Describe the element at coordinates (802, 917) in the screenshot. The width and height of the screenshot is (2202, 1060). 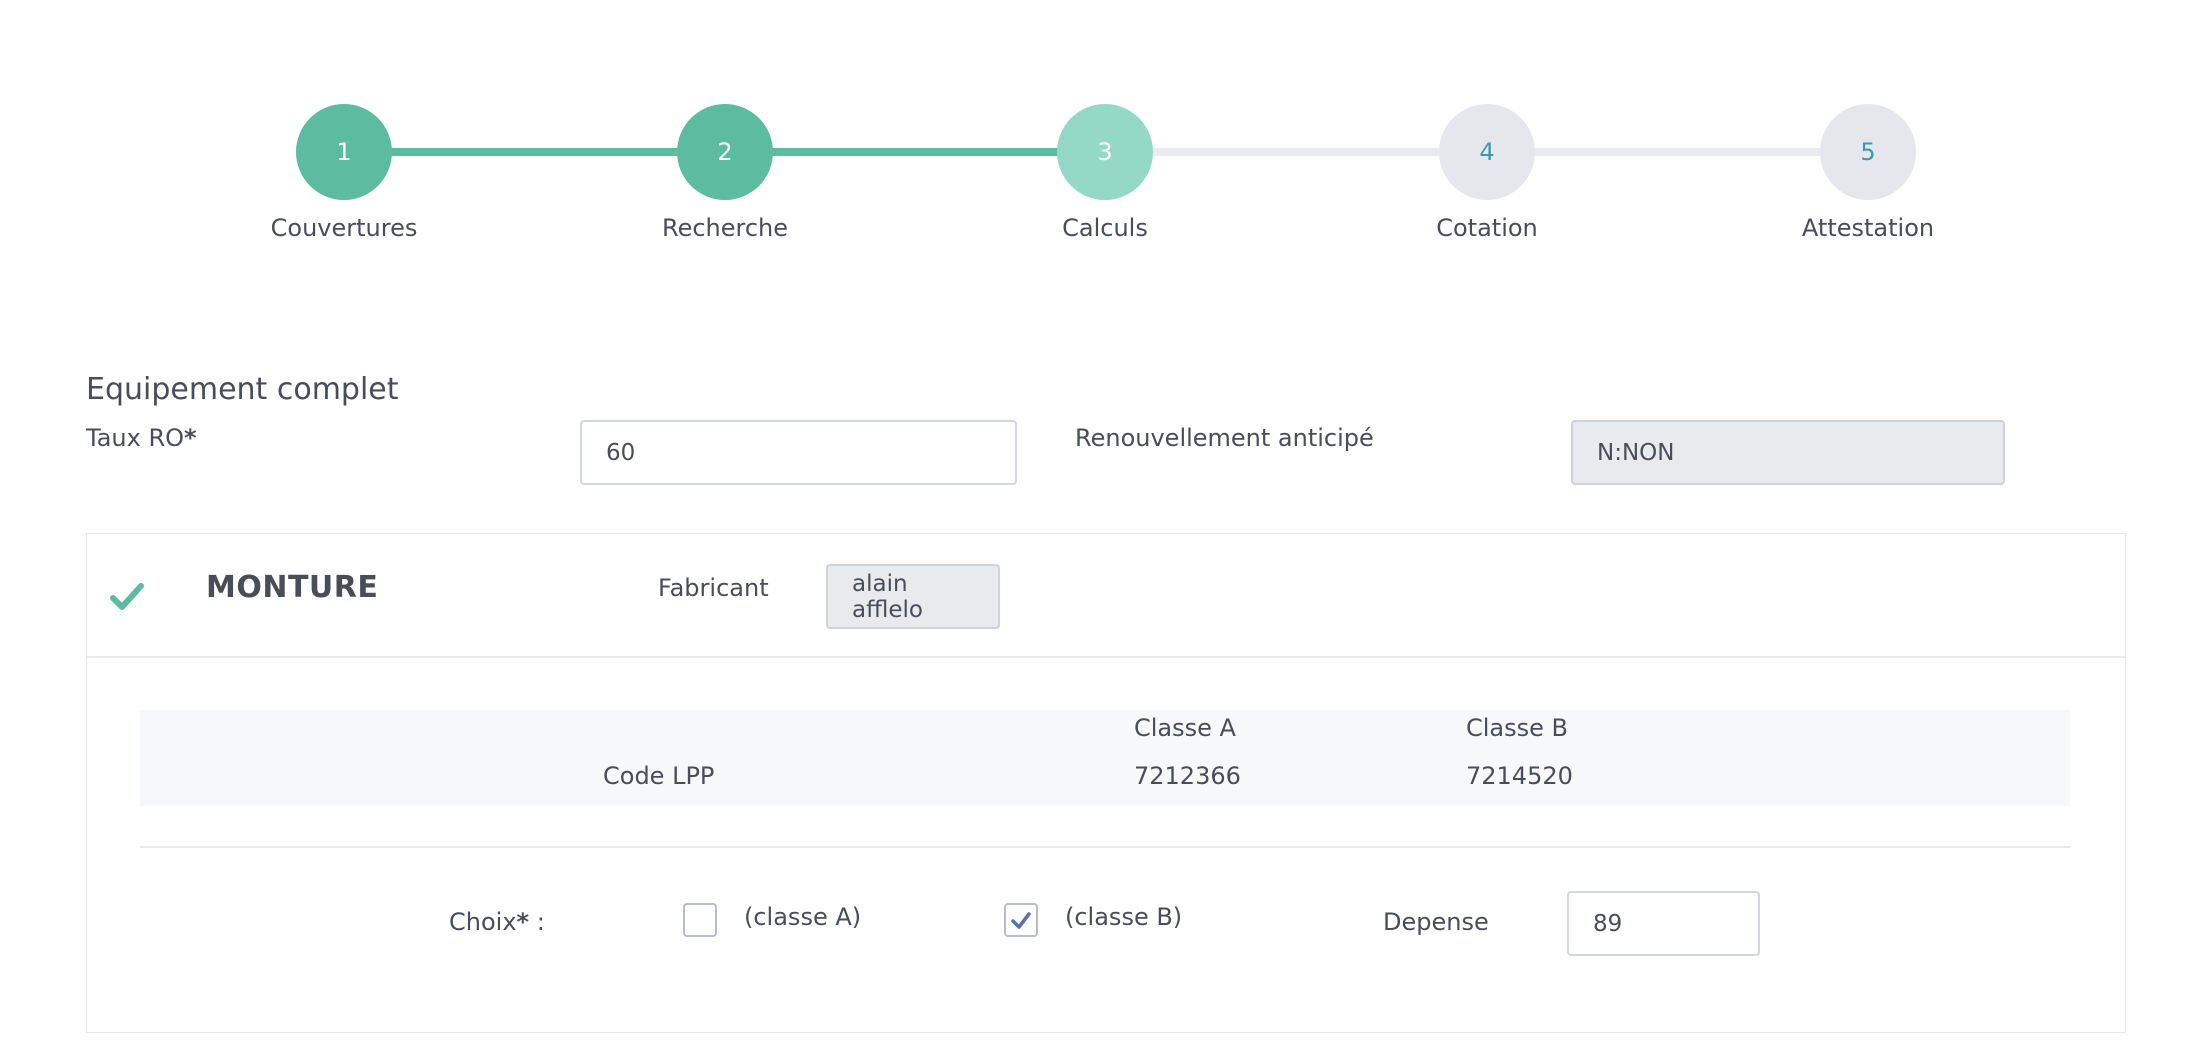
I see `classe-a-label: (classe A)` at that location.